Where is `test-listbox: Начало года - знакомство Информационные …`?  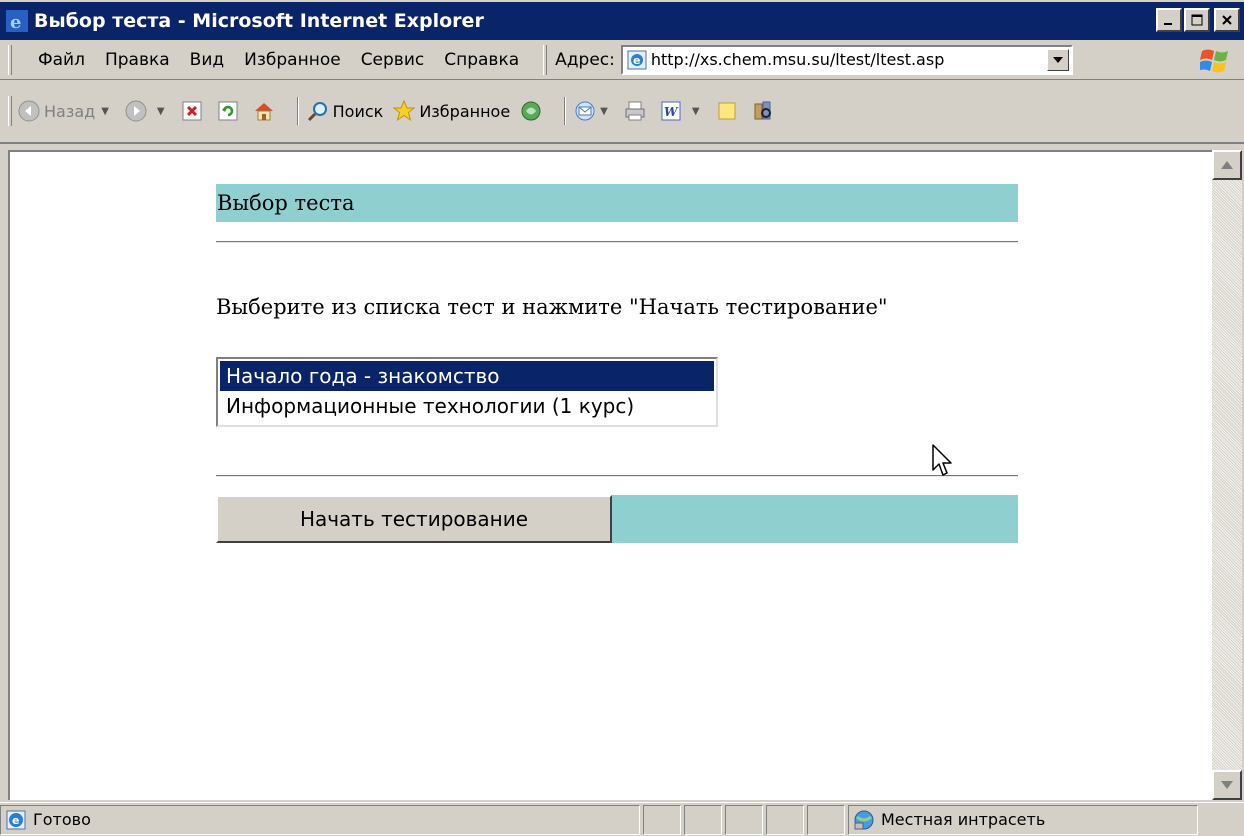
test-listbox: Начало года - знакомство Информационные … is located at coordinates (467, 392).